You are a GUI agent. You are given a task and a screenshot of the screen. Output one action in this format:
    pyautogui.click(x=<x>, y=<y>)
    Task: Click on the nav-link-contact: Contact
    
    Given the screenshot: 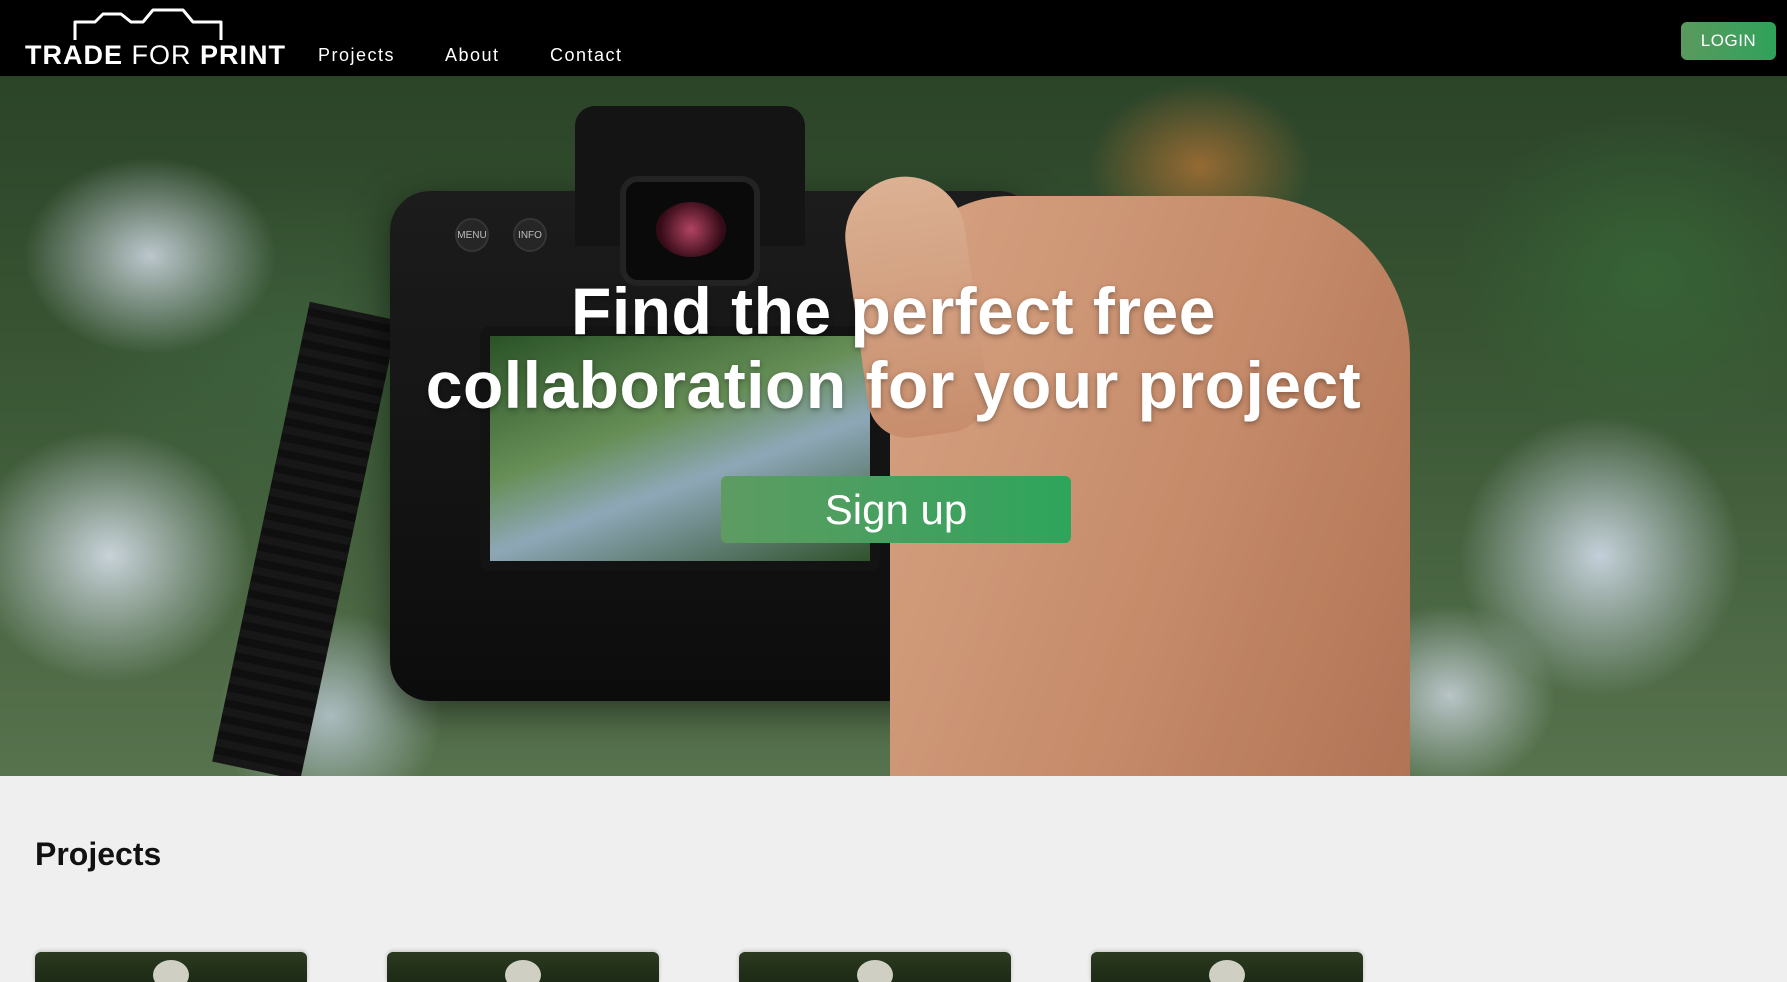 What is the action you would take?
    pyautogui.click(x=586, y=55)
    